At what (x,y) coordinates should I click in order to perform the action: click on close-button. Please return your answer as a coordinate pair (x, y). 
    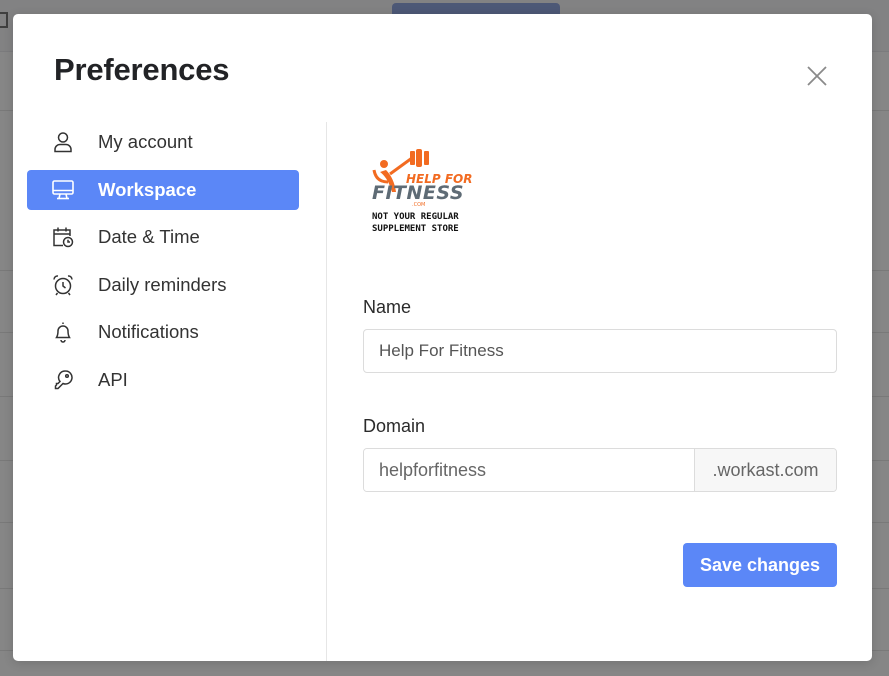
    Looking at the image, I should click on (817, 76).